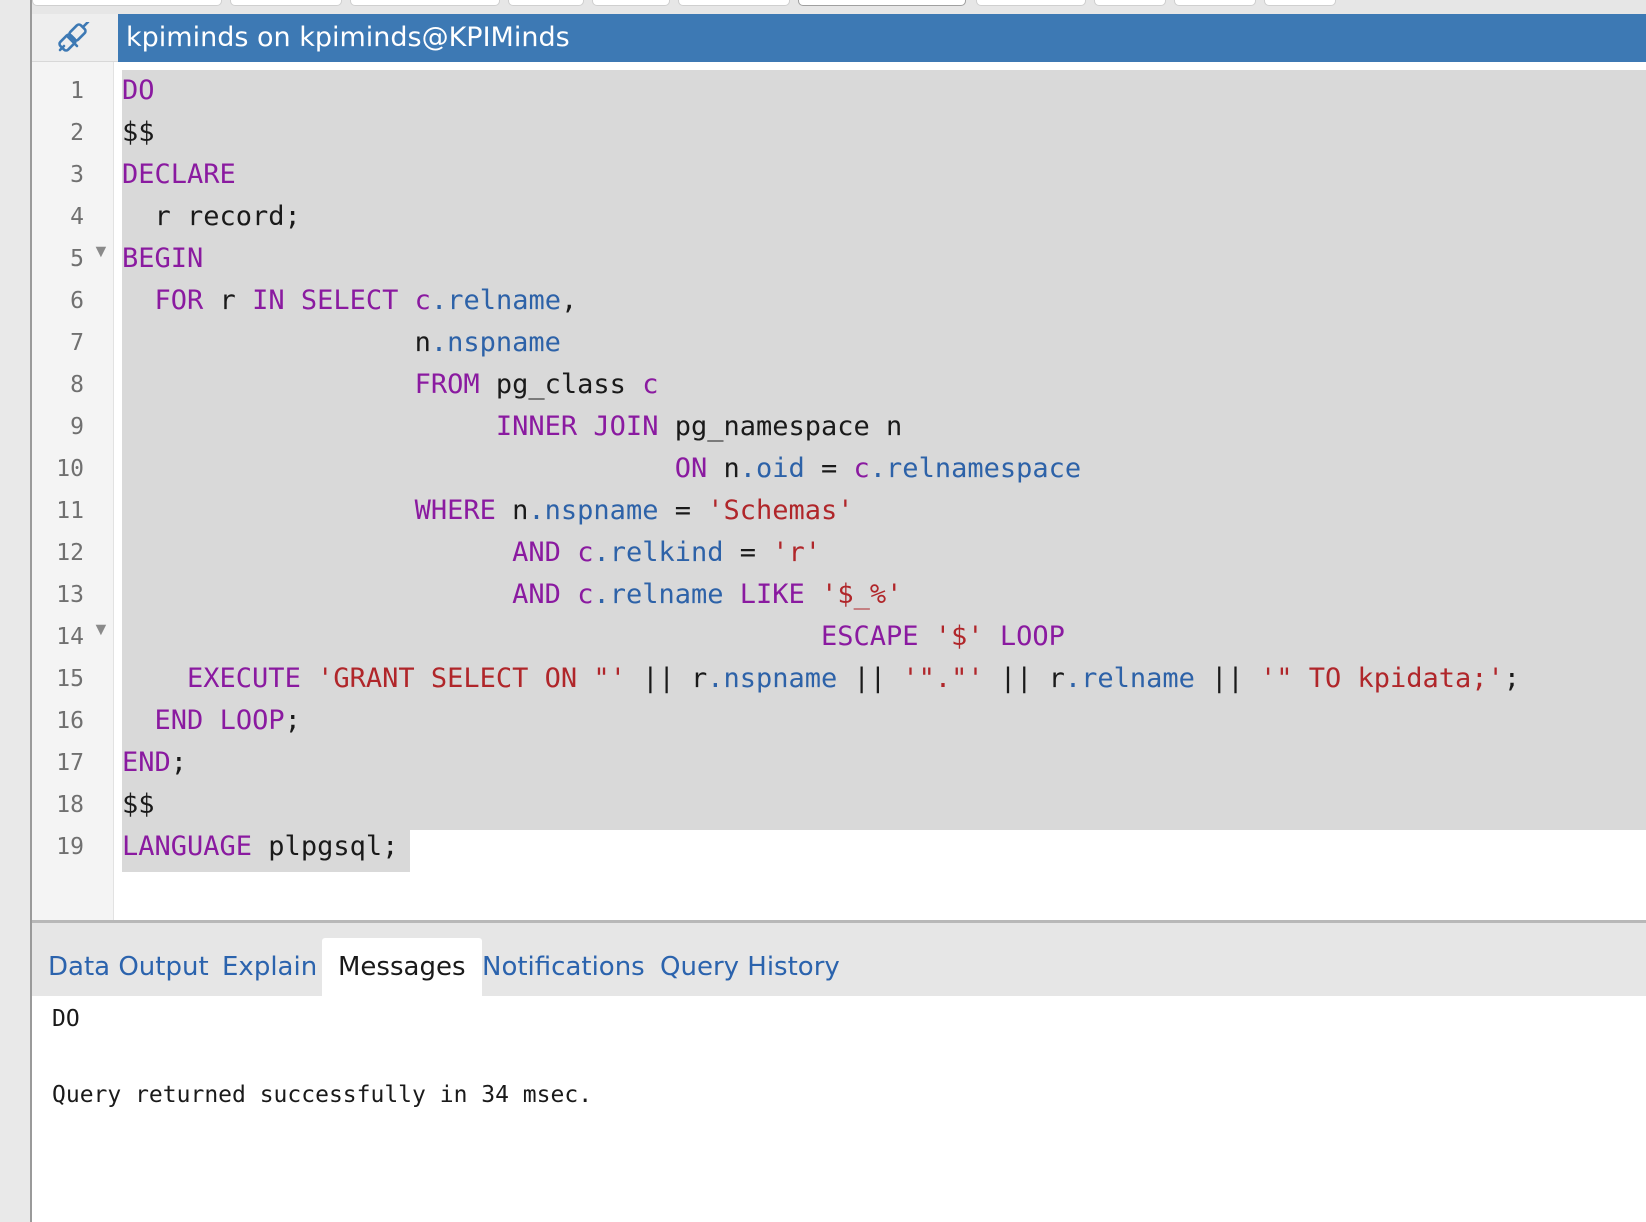  Describe the element at coordinates (943, 678) in the screenshot. I see `string-token: '"."'` at that location.